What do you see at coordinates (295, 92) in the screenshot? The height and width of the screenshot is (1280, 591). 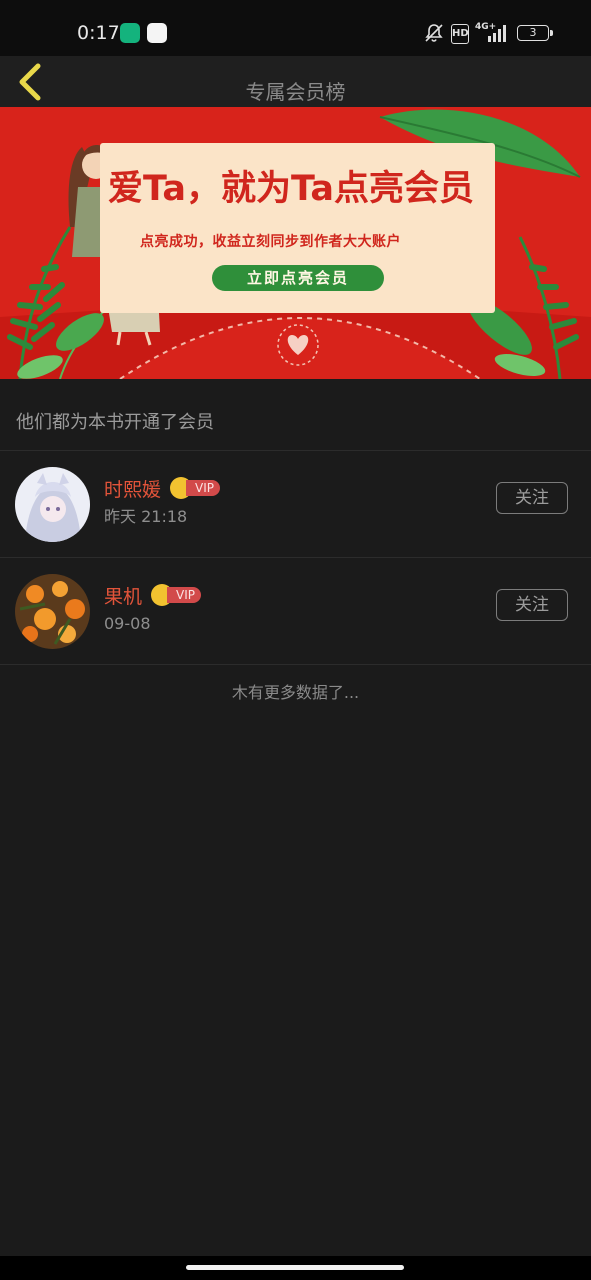 I see `page-title: 专属会员榜` at bounding box center [295, 92].